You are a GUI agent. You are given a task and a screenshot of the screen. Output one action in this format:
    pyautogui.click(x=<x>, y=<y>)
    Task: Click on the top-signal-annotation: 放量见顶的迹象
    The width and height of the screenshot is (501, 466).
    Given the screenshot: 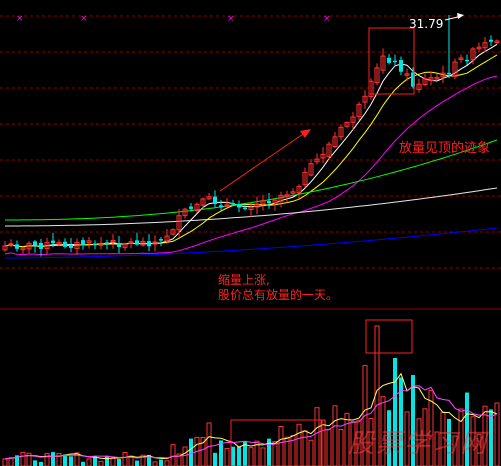 What is the action you would take?
    pyautogui.click(x=444, y=148)
    